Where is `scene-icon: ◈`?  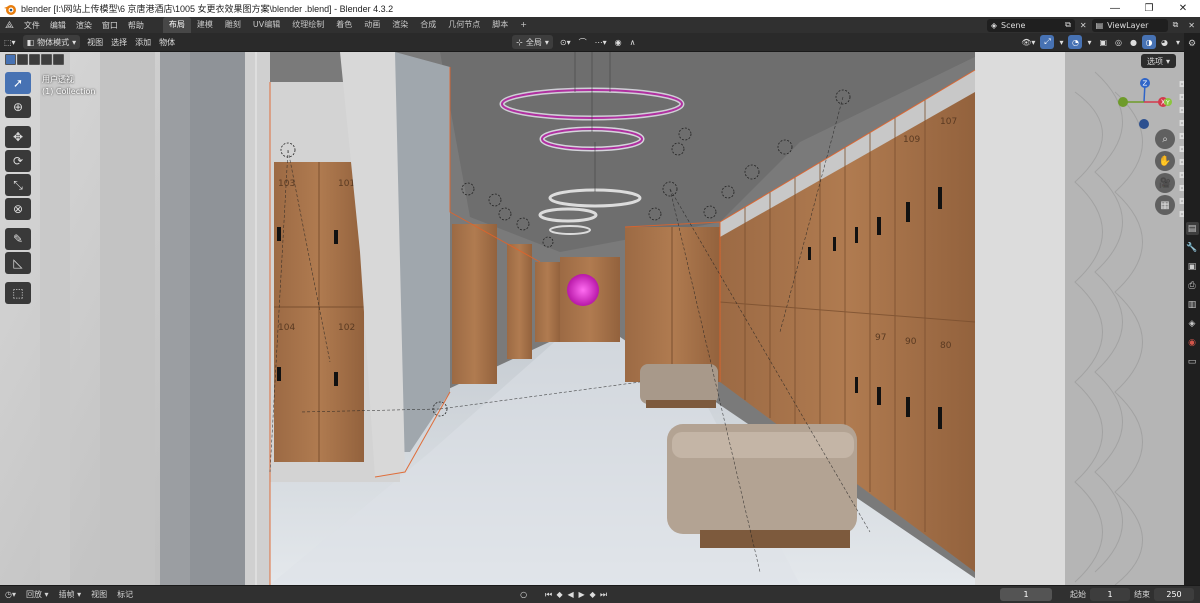
scene-icon: ◈ is located at coordinates (994, 25).